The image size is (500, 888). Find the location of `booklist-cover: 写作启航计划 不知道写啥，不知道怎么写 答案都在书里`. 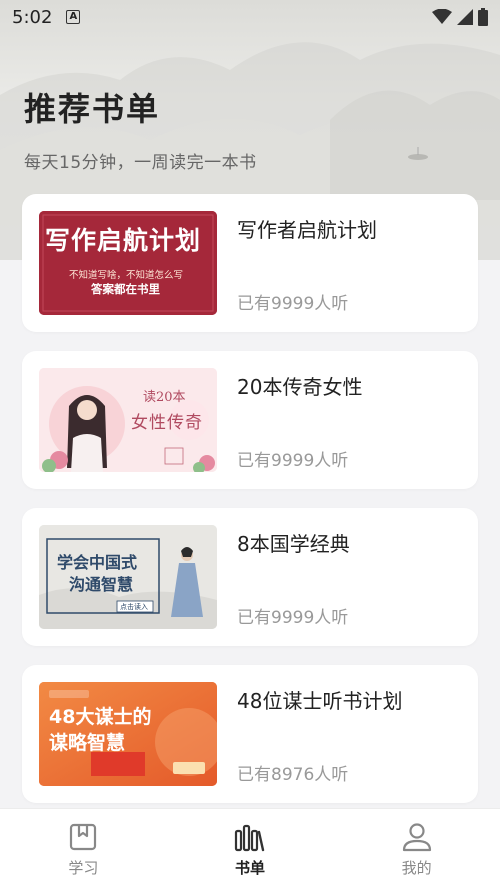

booklist-cover: 写作启航计划 不知道写啥，不知道怎么写 答案都在书里 is located at coordinates (128, 263).